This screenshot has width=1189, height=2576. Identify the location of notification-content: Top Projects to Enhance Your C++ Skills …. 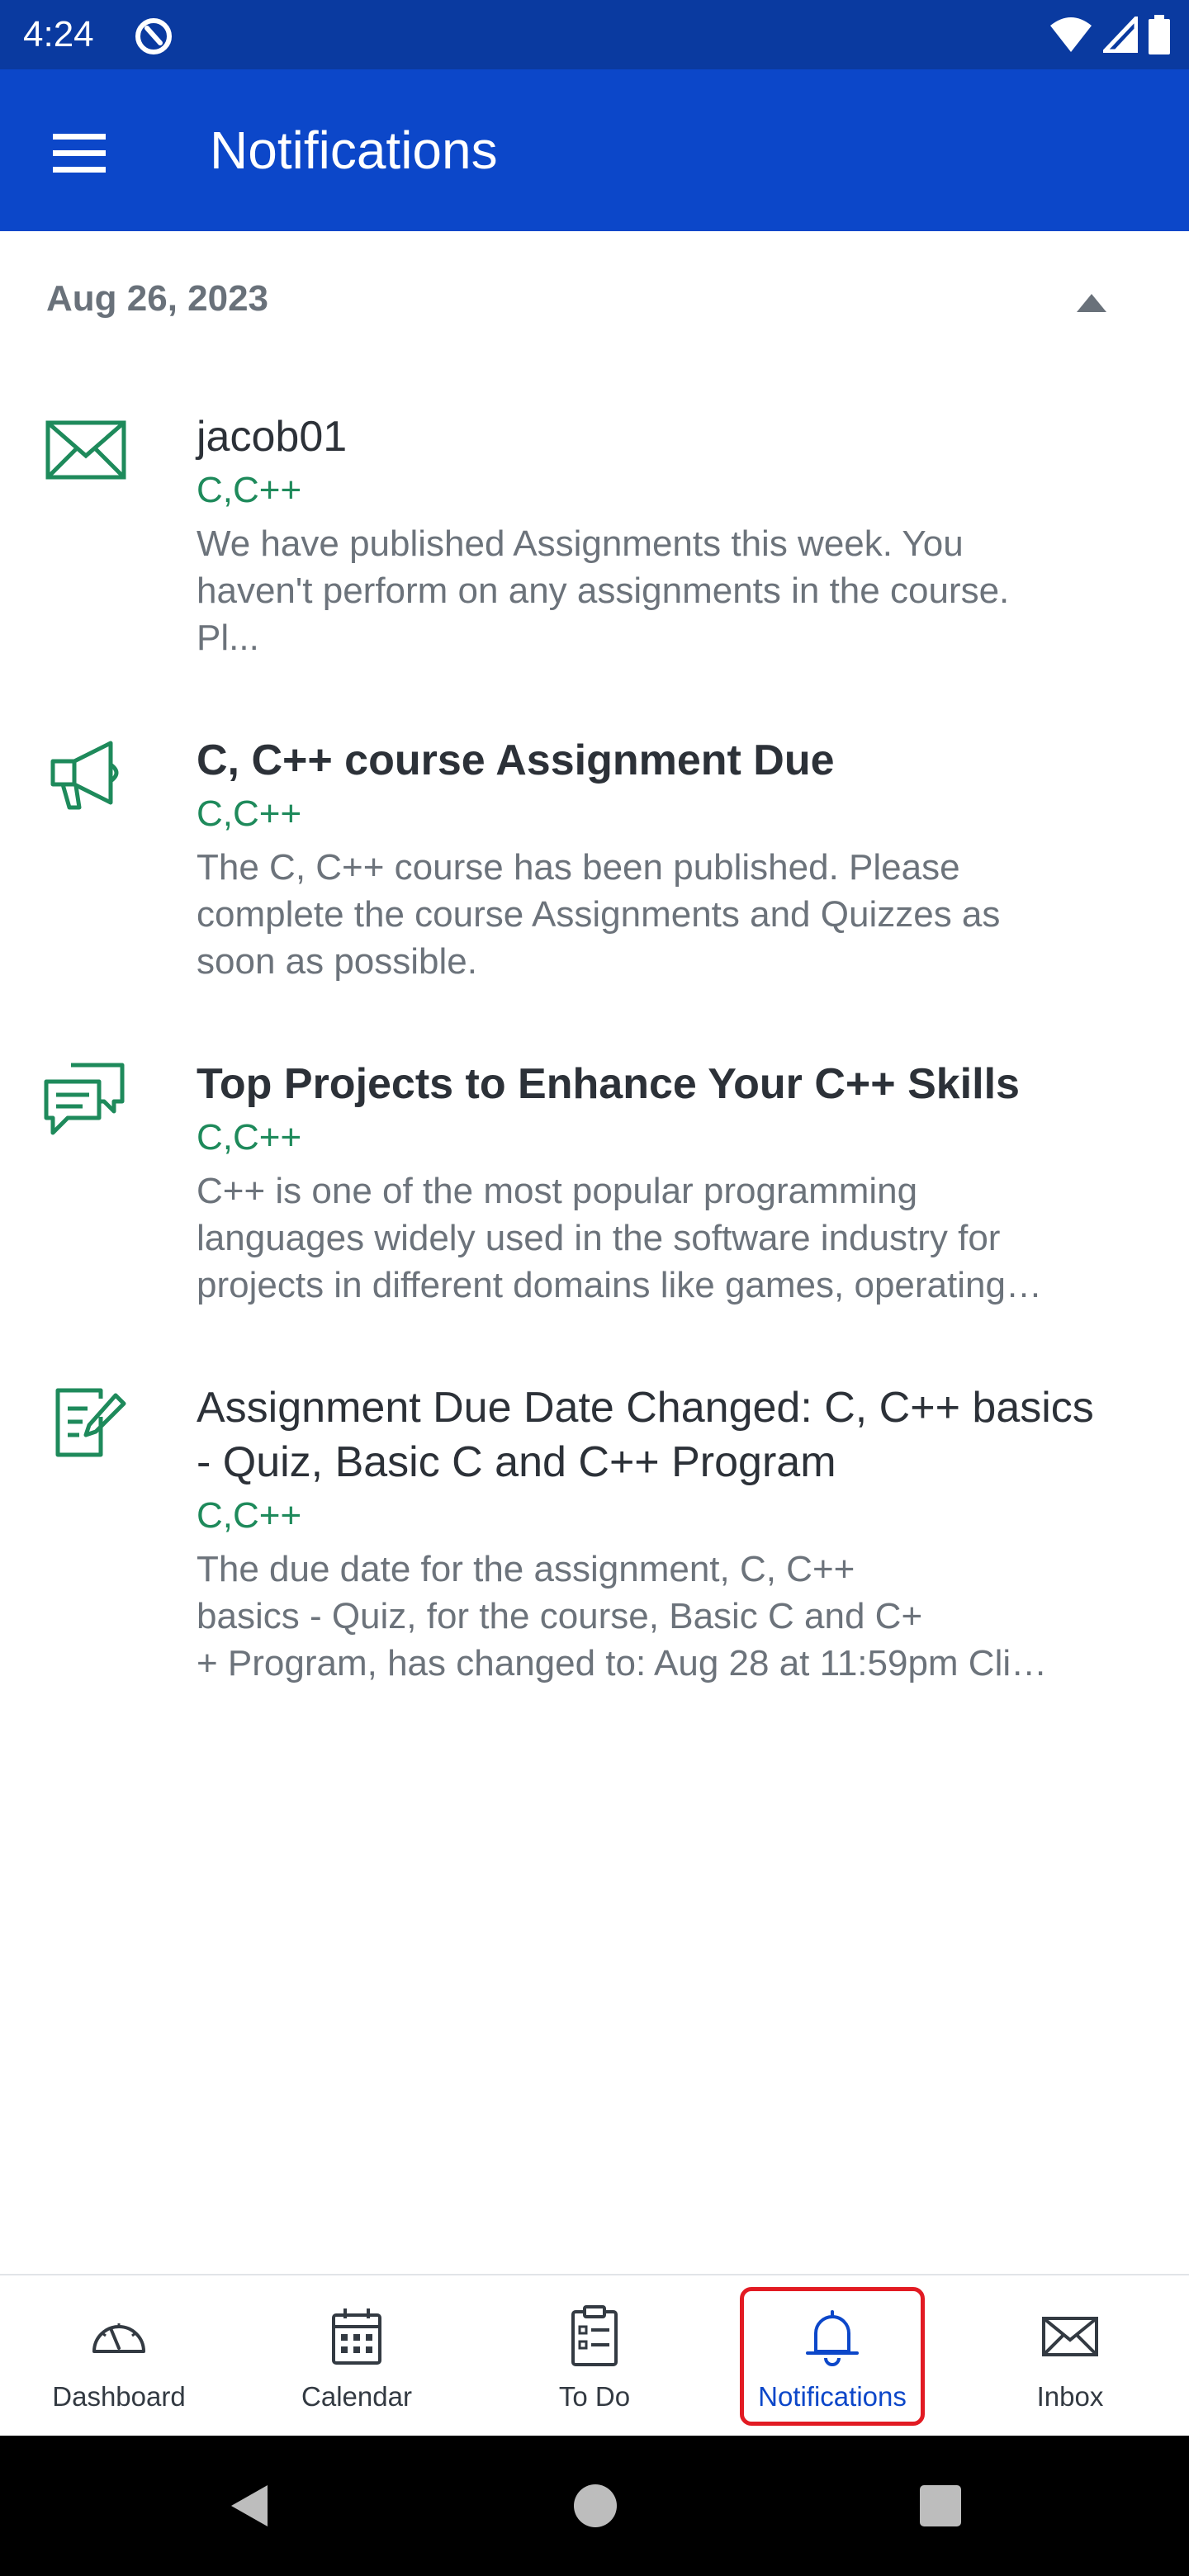
(672, 1183).